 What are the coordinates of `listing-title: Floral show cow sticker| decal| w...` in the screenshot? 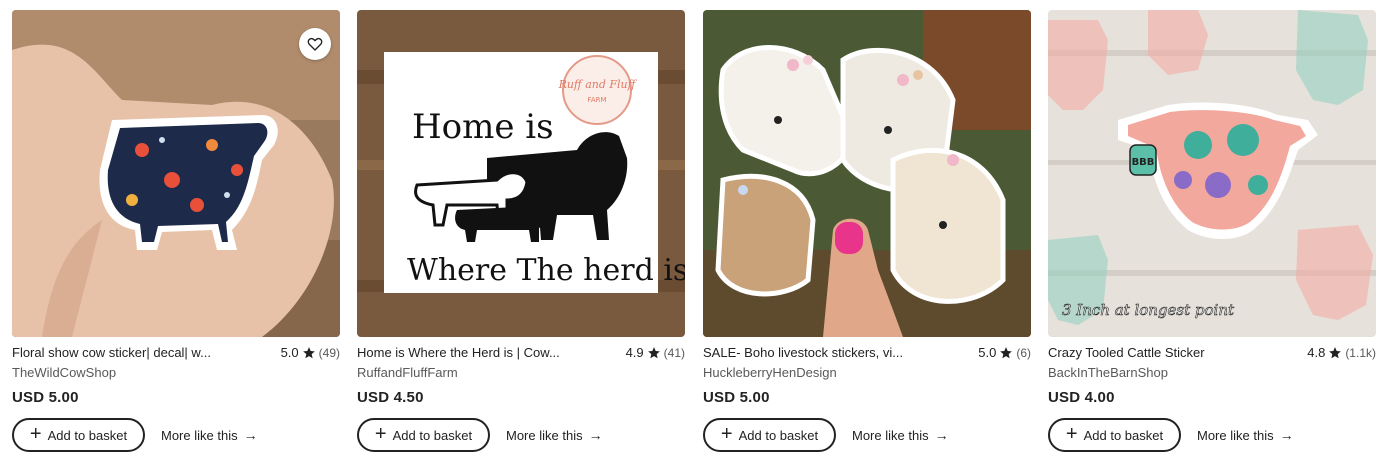 It's located at (111, 352).